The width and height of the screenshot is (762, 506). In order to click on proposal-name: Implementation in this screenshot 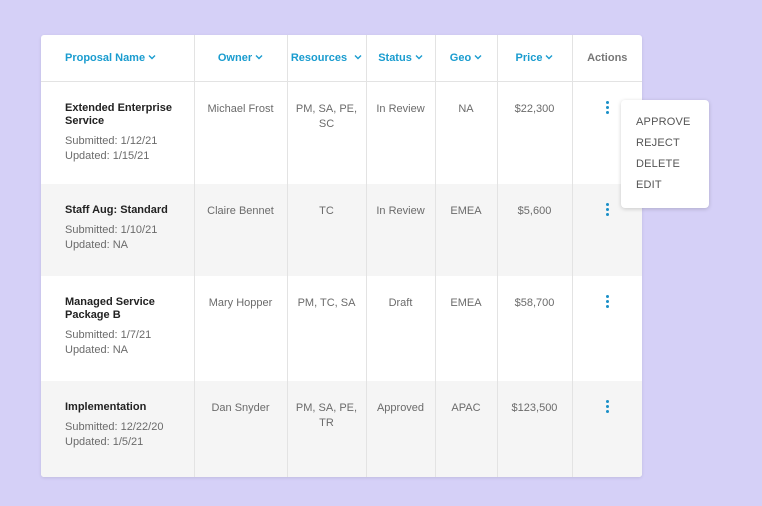, I will do `click(126, 407)`.